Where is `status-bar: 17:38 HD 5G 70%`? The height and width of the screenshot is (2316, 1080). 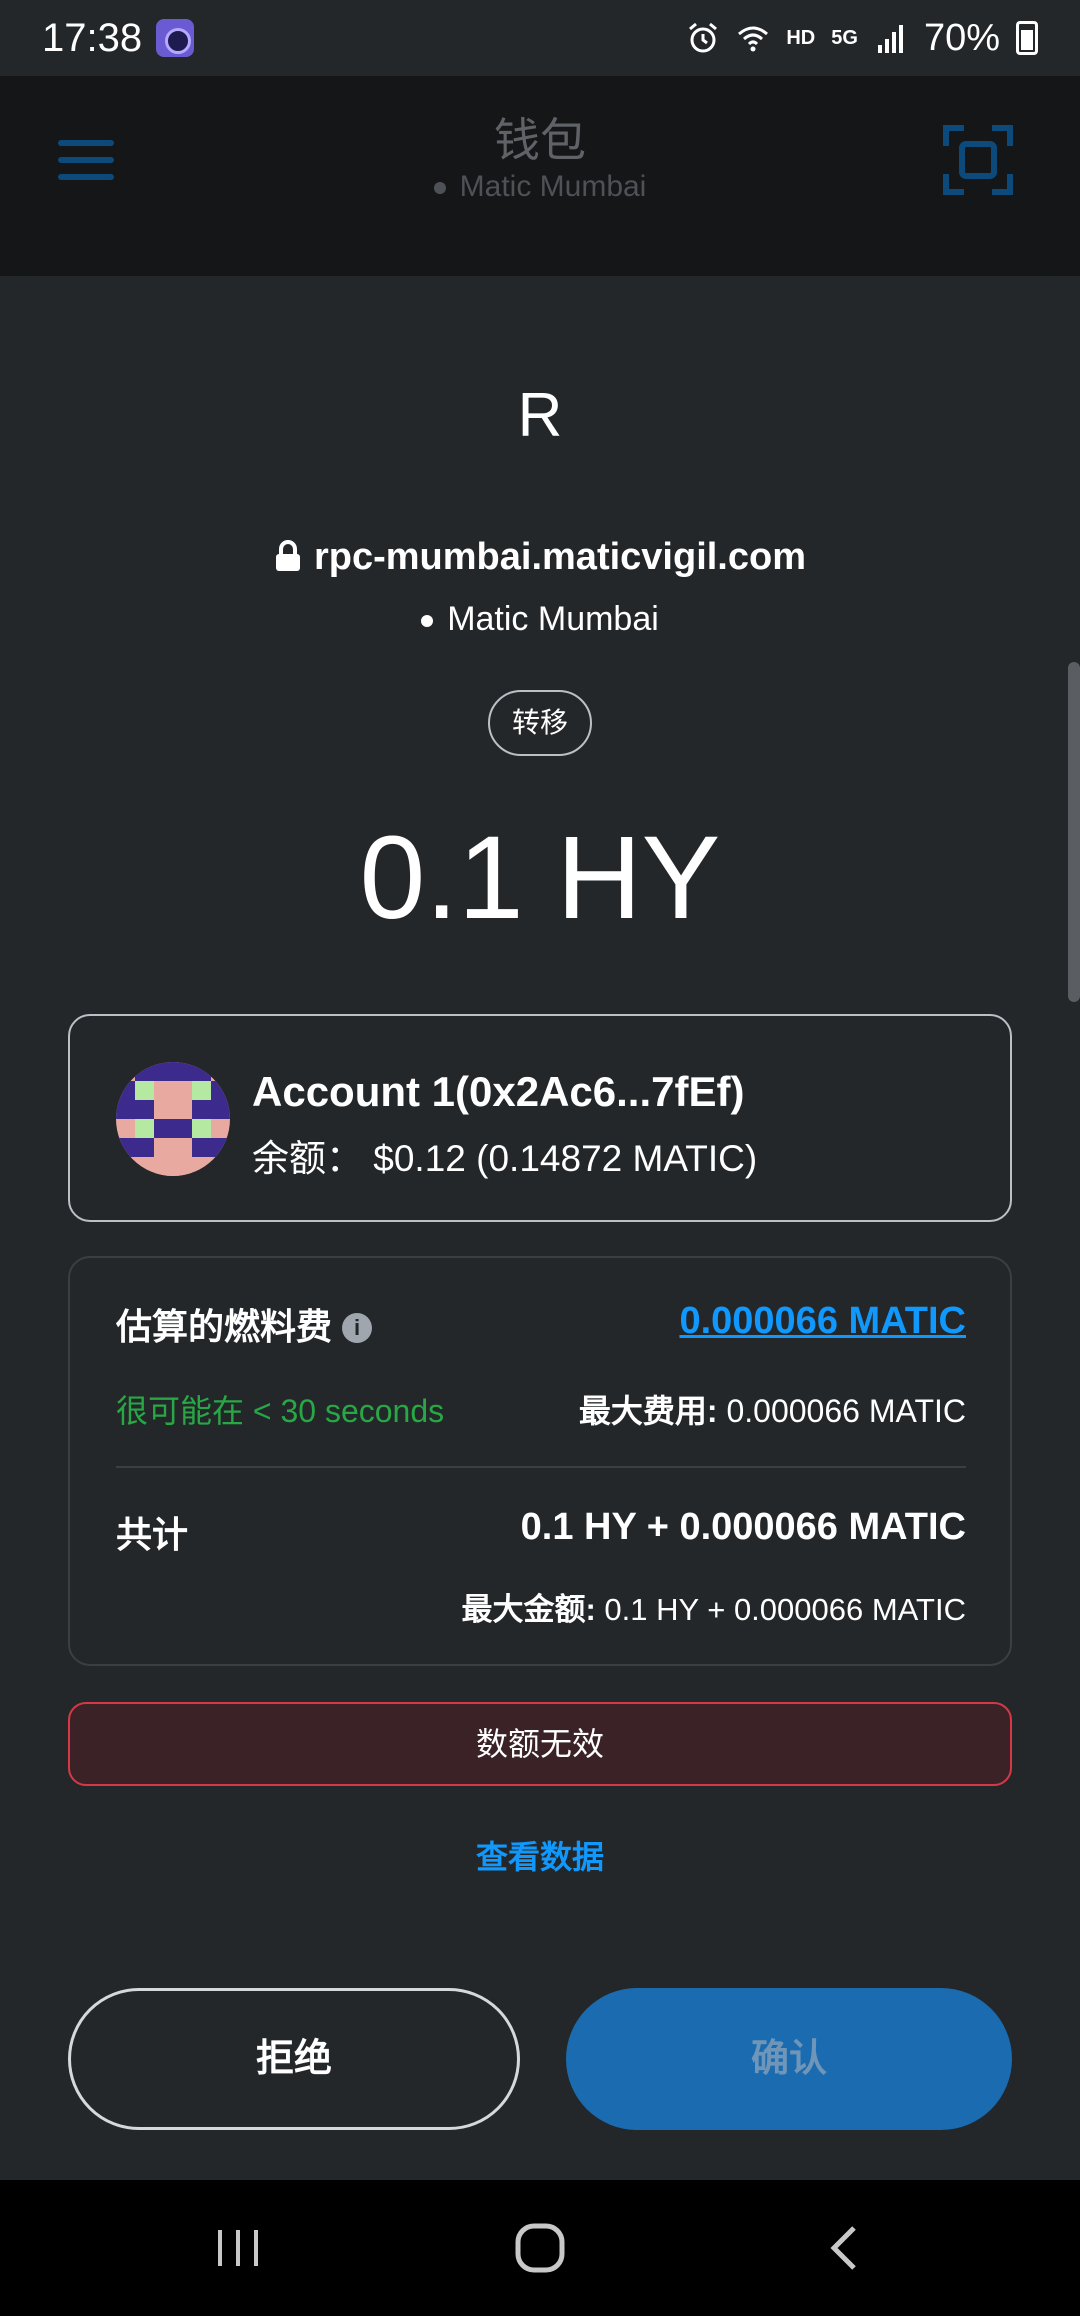
status-bar: 17:38 HD 5G 70% is located at coordinates (540, 38).